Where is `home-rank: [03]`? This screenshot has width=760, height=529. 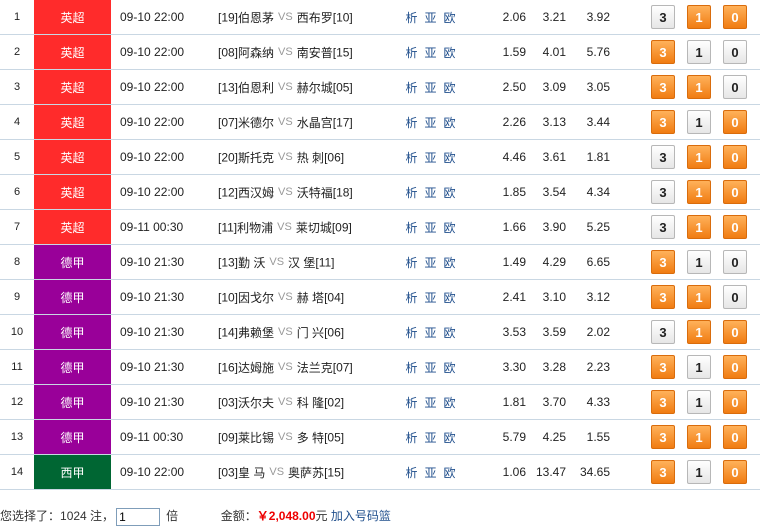 home-rank: [03] is located at coordinates (228, 402).